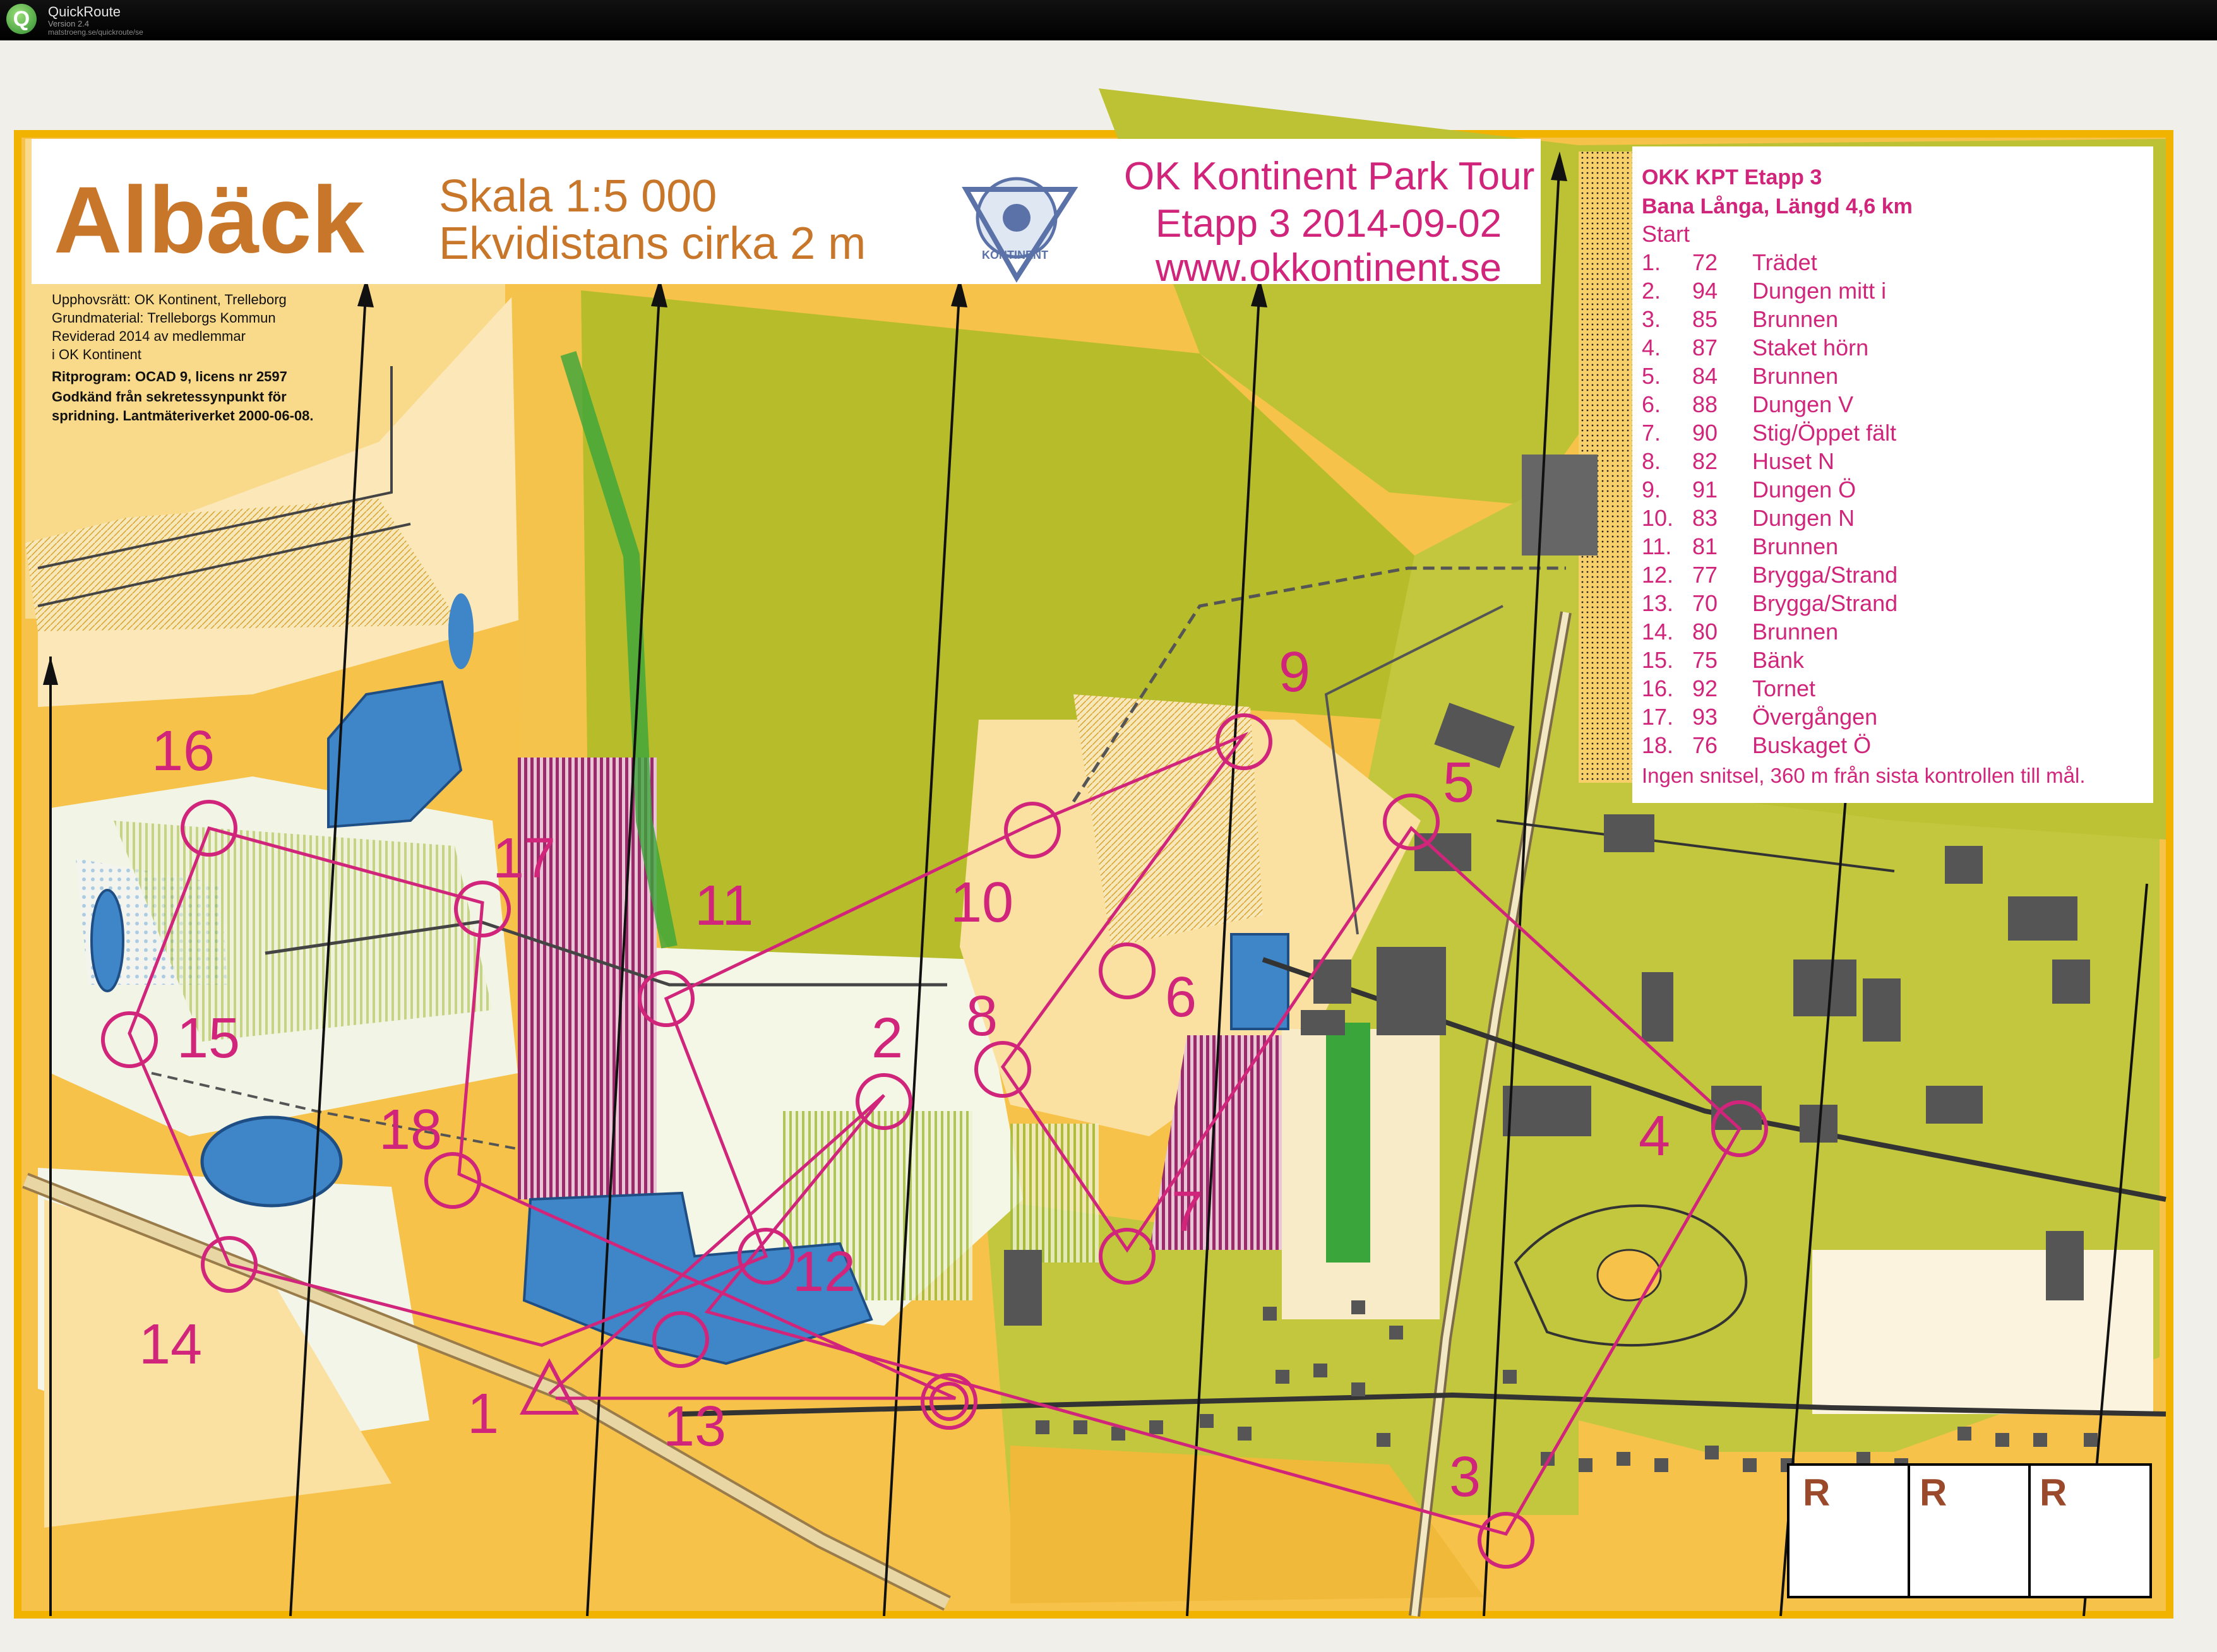 Image resolution: width=2217 pixels, height=1652 pixels. I want to click on control-label: 10, so click(981, 902).